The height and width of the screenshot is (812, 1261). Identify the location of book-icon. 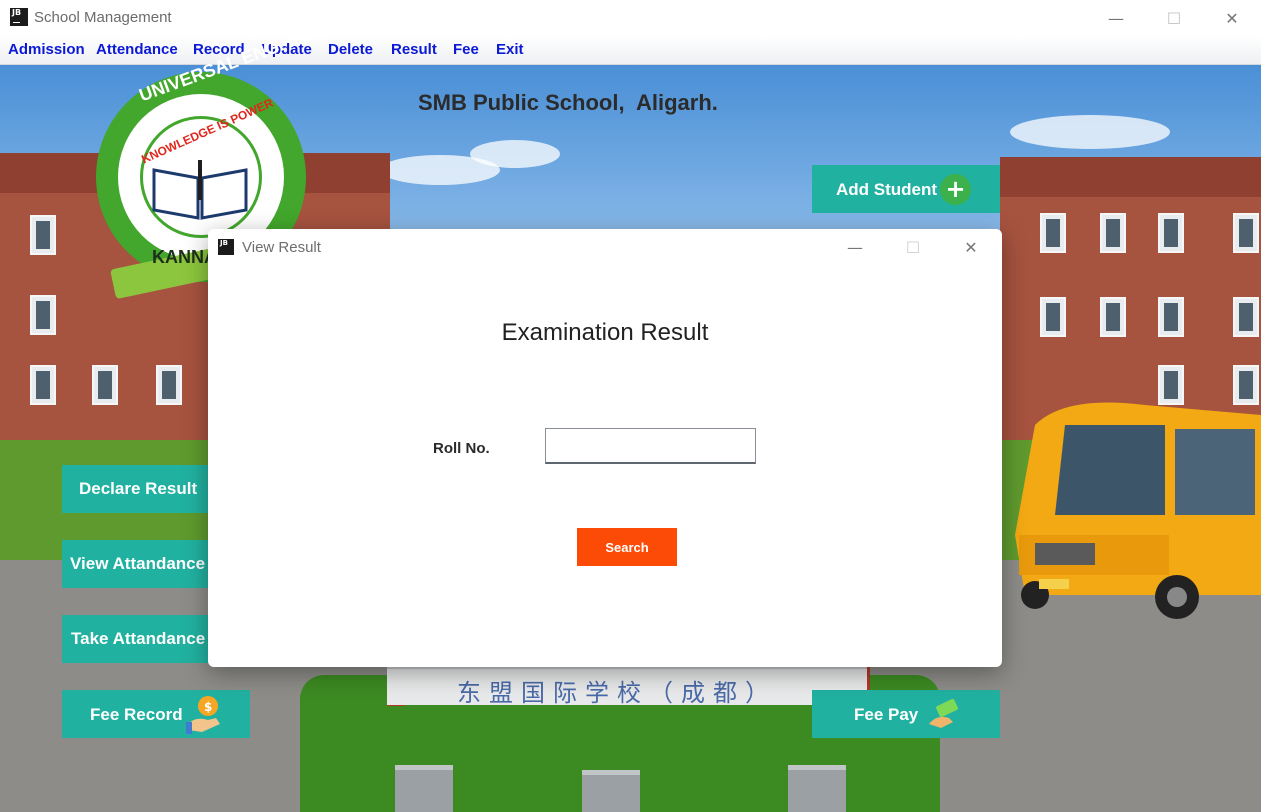
(200, 190).